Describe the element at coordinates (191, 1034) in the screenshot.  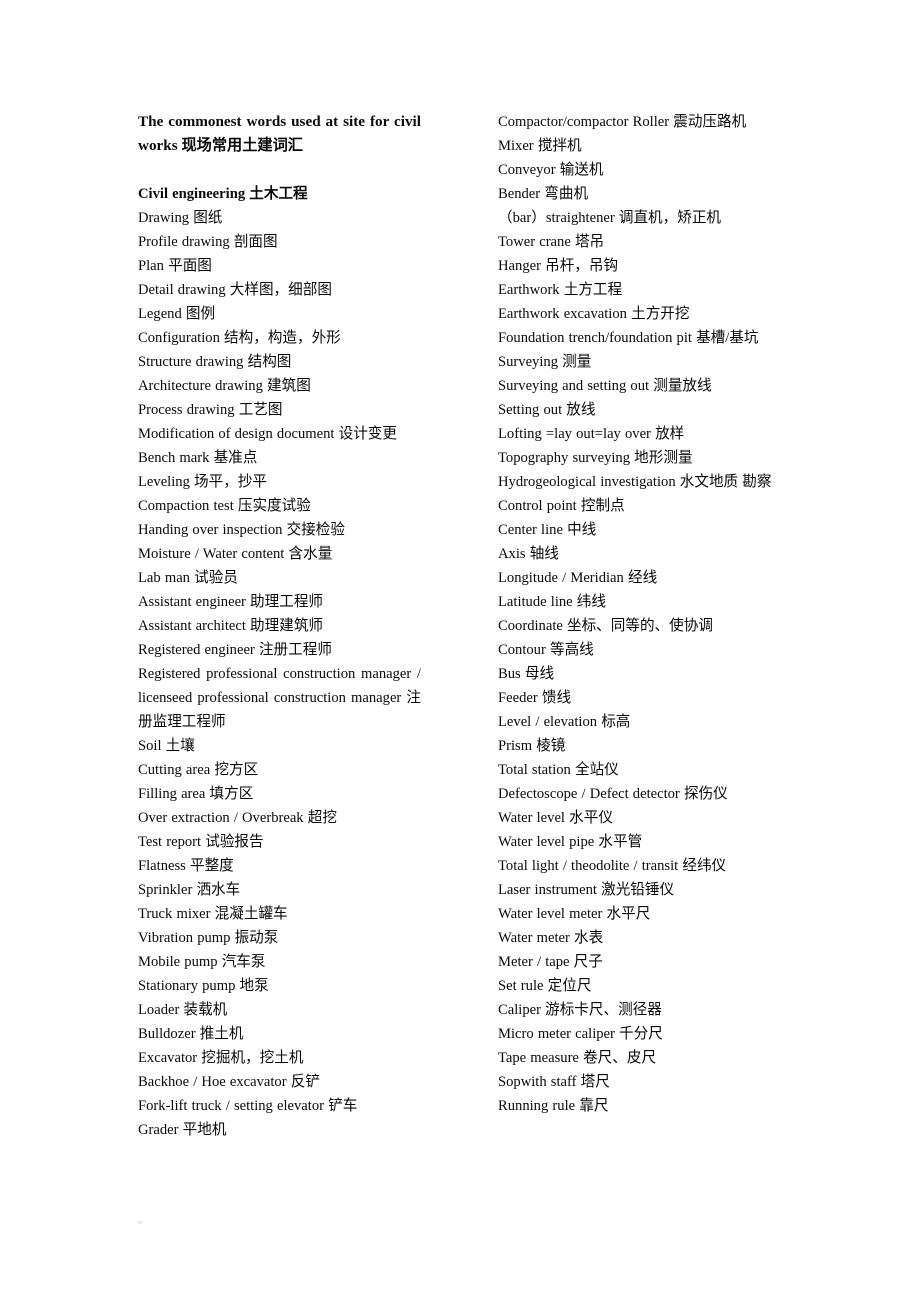
I see `glossary-entry: Bulldozer 推土机` at that location.